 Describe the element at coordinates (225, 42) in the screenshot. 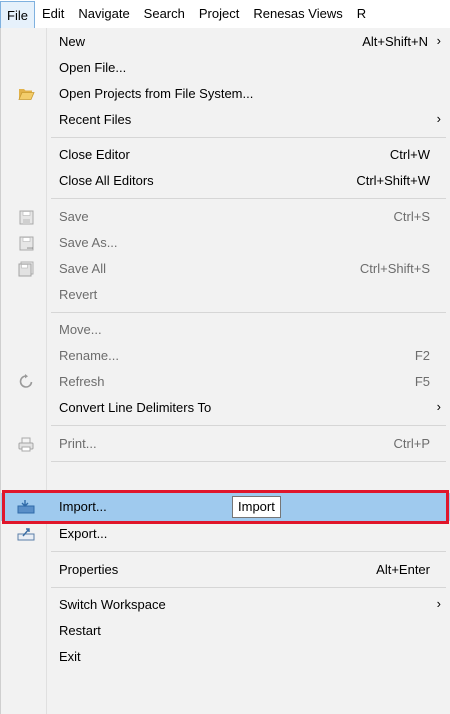

I see `menu-item-new: New Alt+Shift+N ›` at that location.